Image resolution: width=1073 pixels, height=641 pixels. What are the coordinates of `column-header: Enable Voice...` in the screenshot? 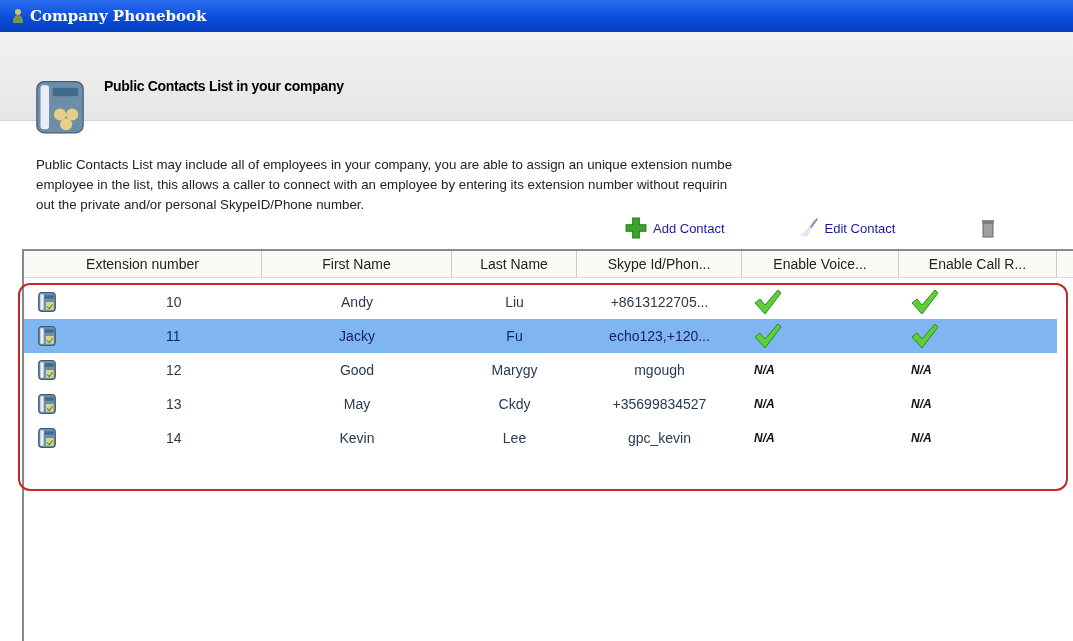 It's located at (820, 264).